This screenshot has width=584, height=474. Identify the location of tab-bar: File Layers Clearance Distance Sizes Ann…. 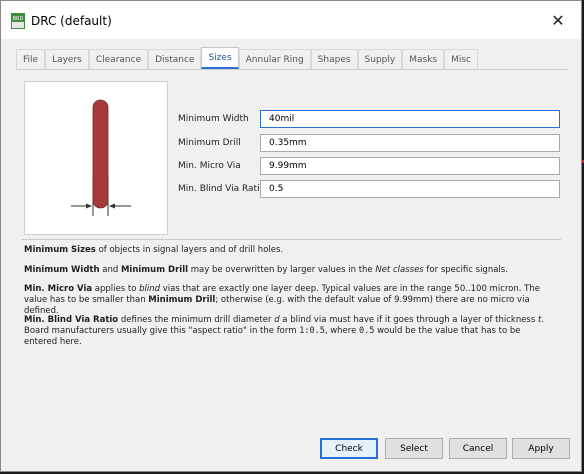
(247, 58).